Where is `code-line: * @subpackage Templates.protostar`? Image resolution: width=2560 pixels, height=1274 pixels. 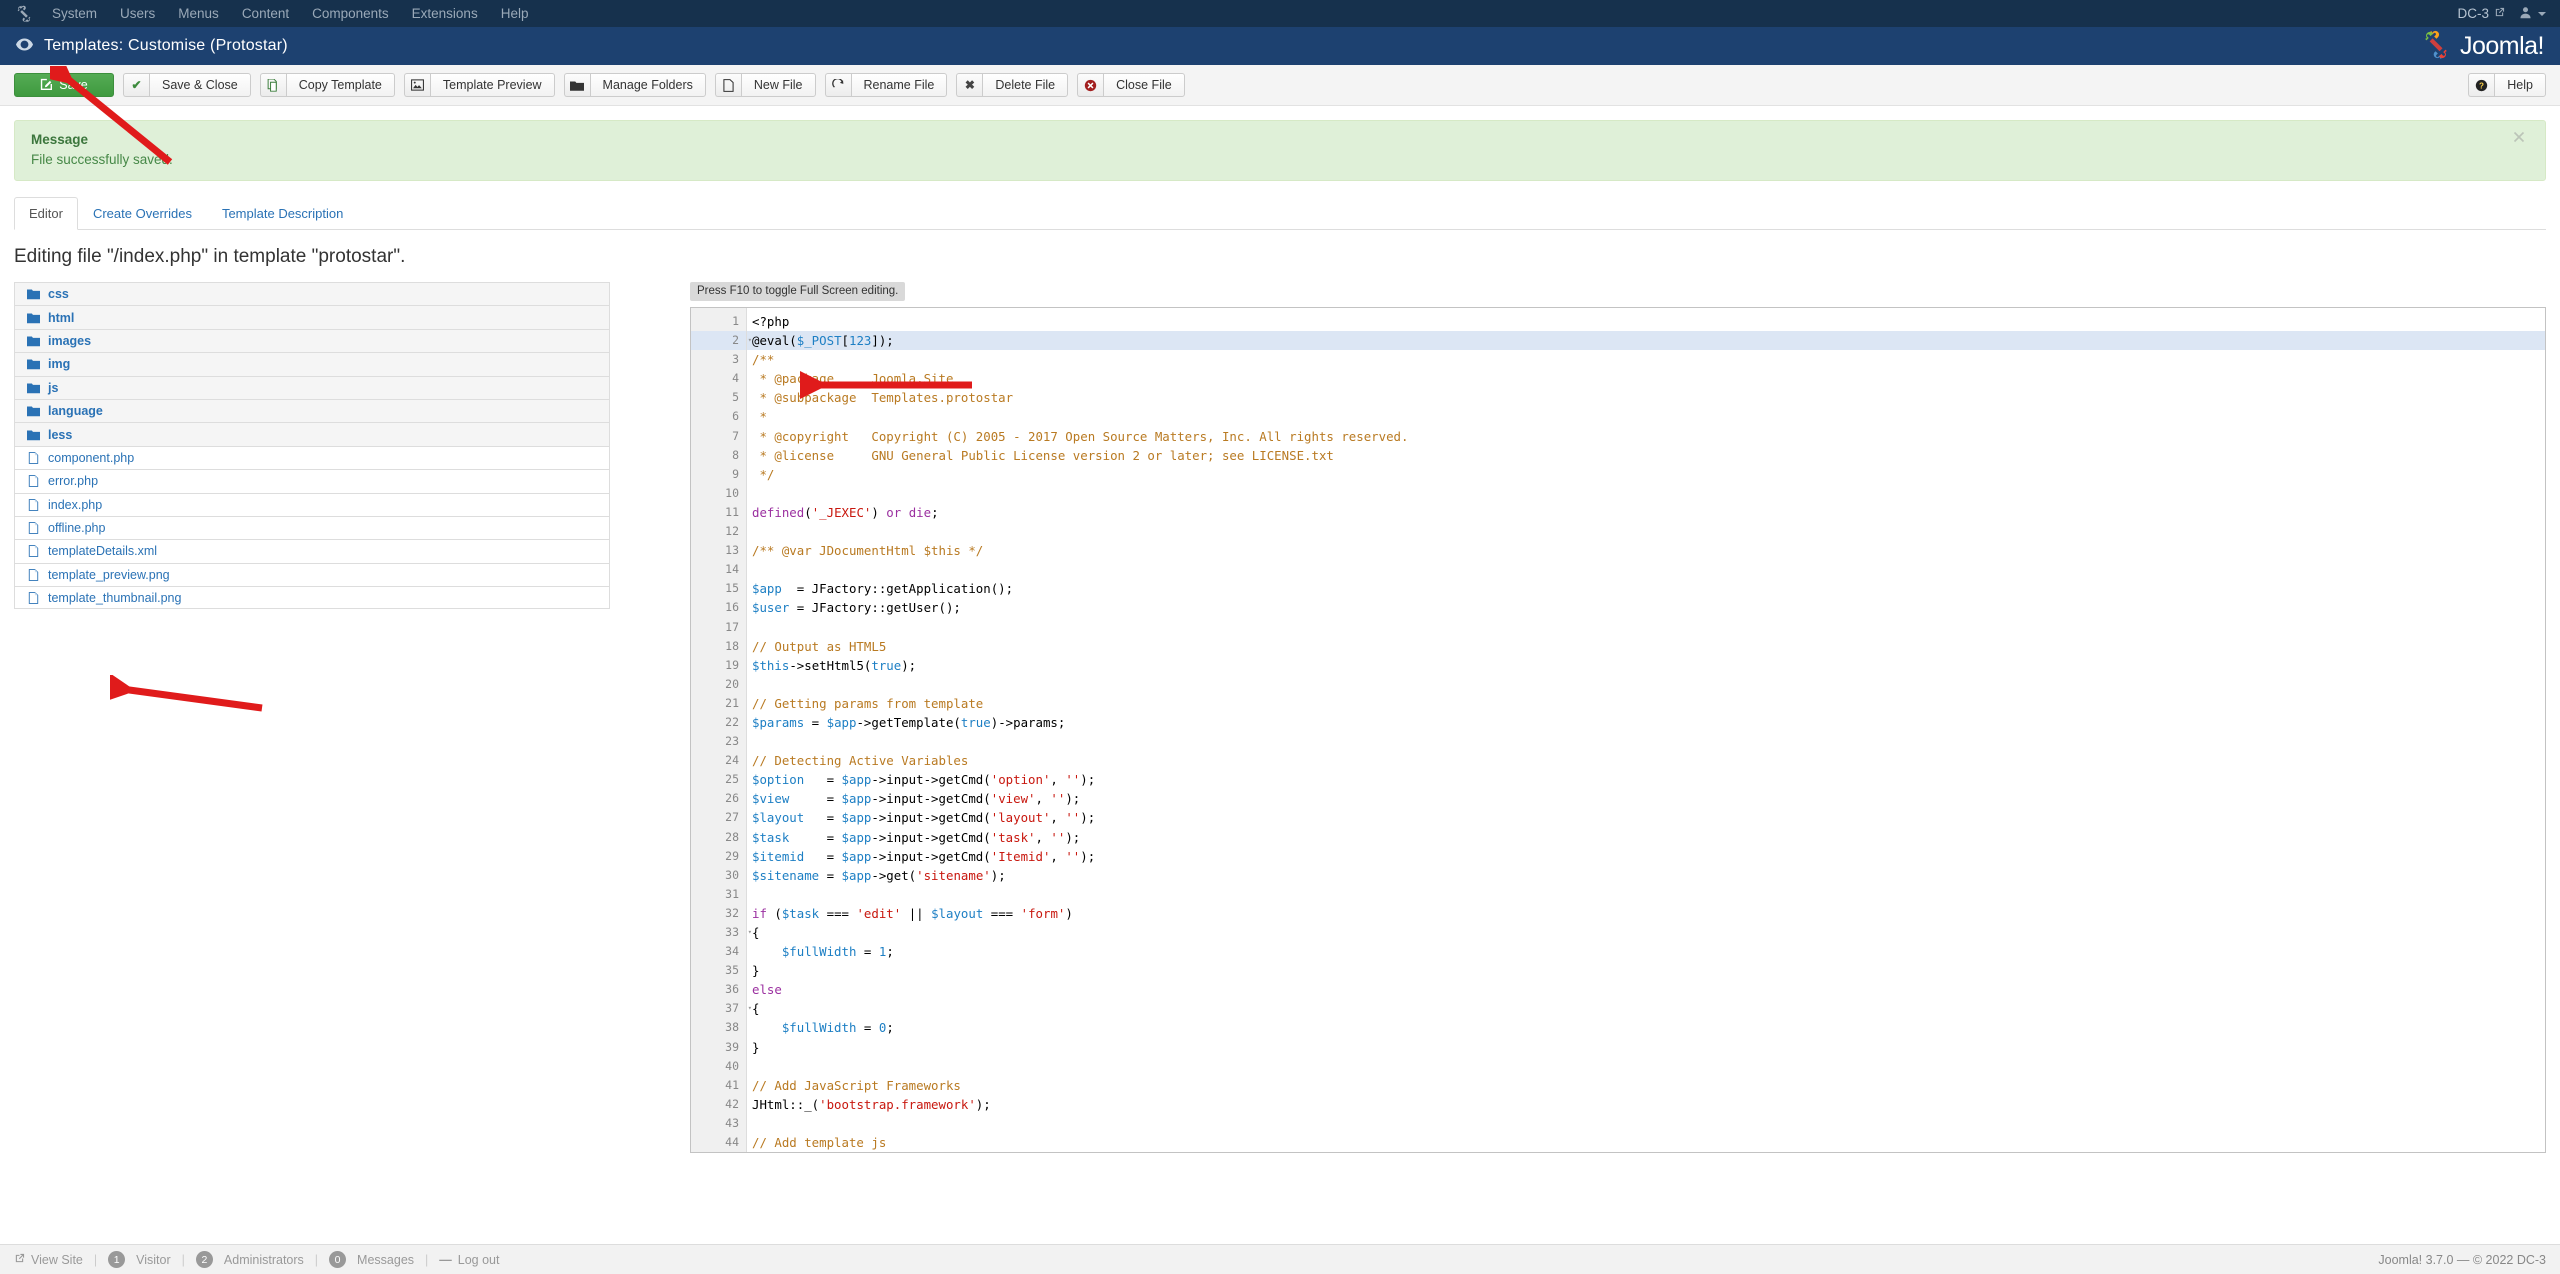 code-line: * @subpackage Templates.protostar is located at coordinates (1648, 397).